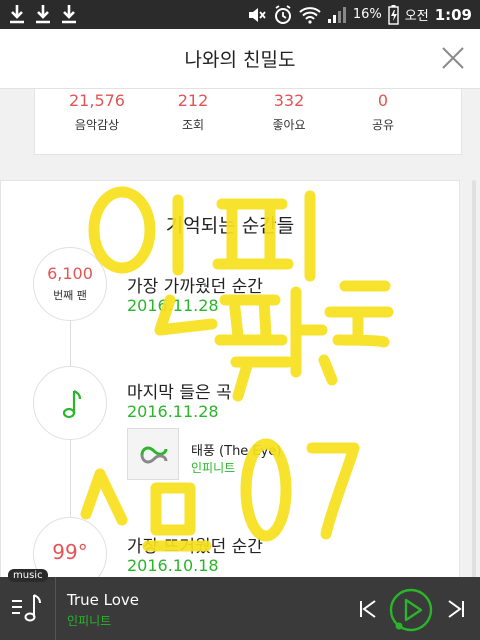  What do you see at coordinates (89, 620) in the screenshot?
I see `player-artist: 인피니트` at bounding box center [89, 620].